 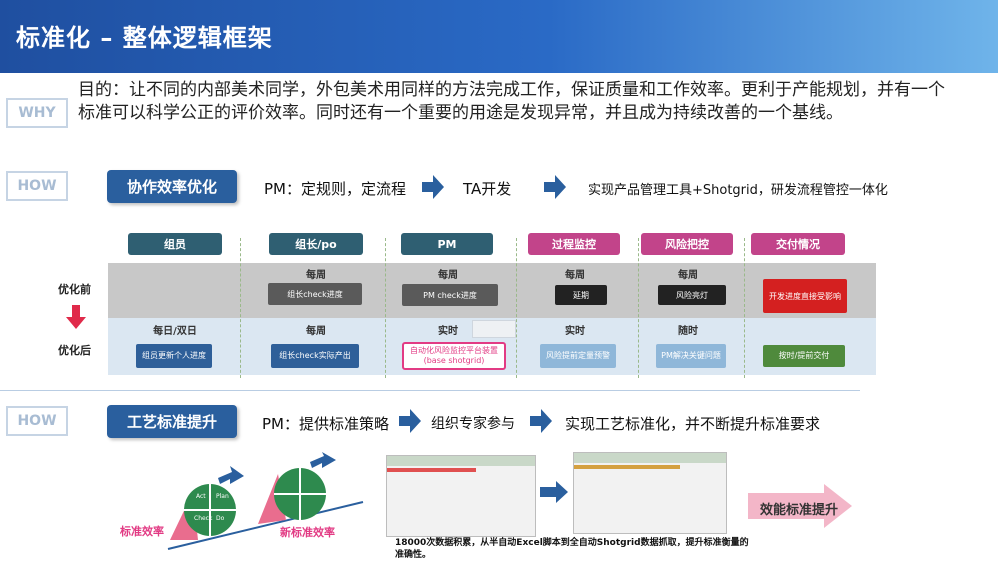 I want to click on collab-efficiency-button: 协作效率优化, so click(x=172, y=186).